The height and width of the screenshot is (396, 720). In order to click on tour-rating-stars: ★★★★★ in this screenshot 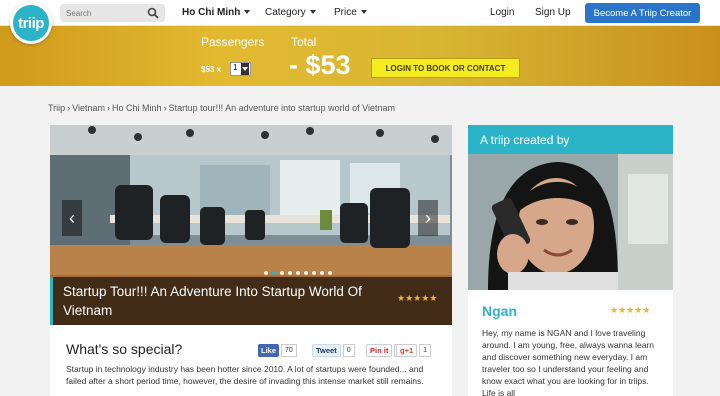, I will do `click(417, 298)`.